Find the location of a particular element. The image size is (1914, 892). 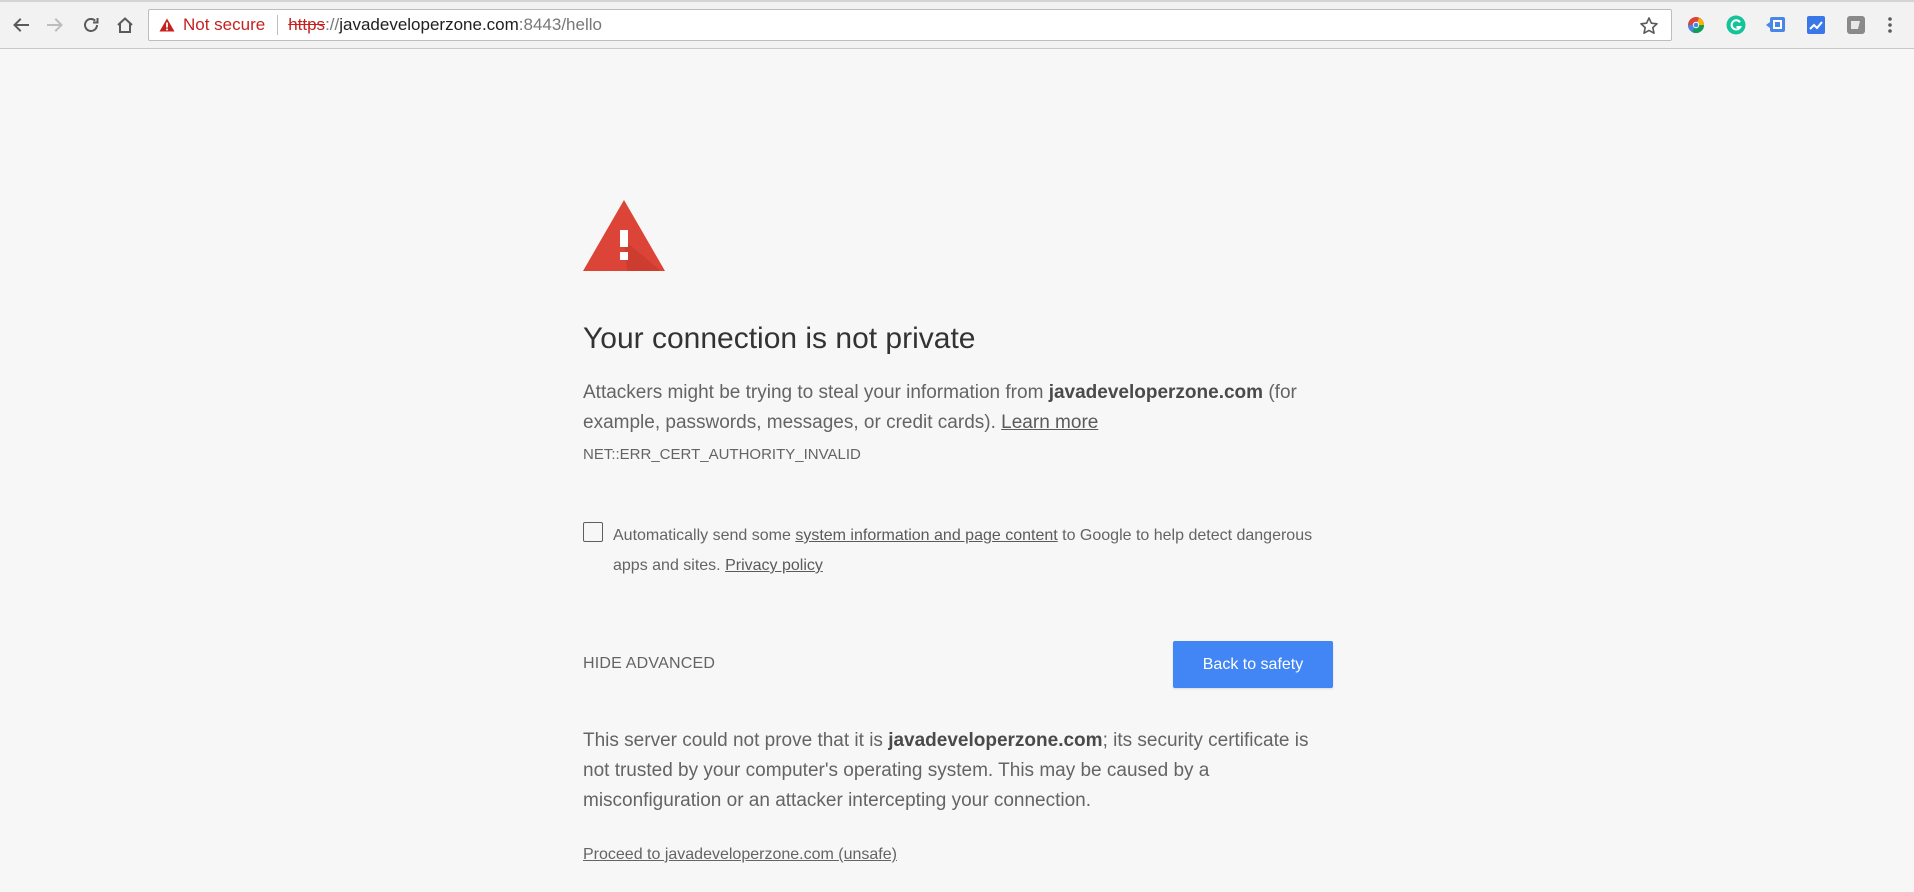

details-prefix: This server could not prove that it is is located at coordinates (736, 740).